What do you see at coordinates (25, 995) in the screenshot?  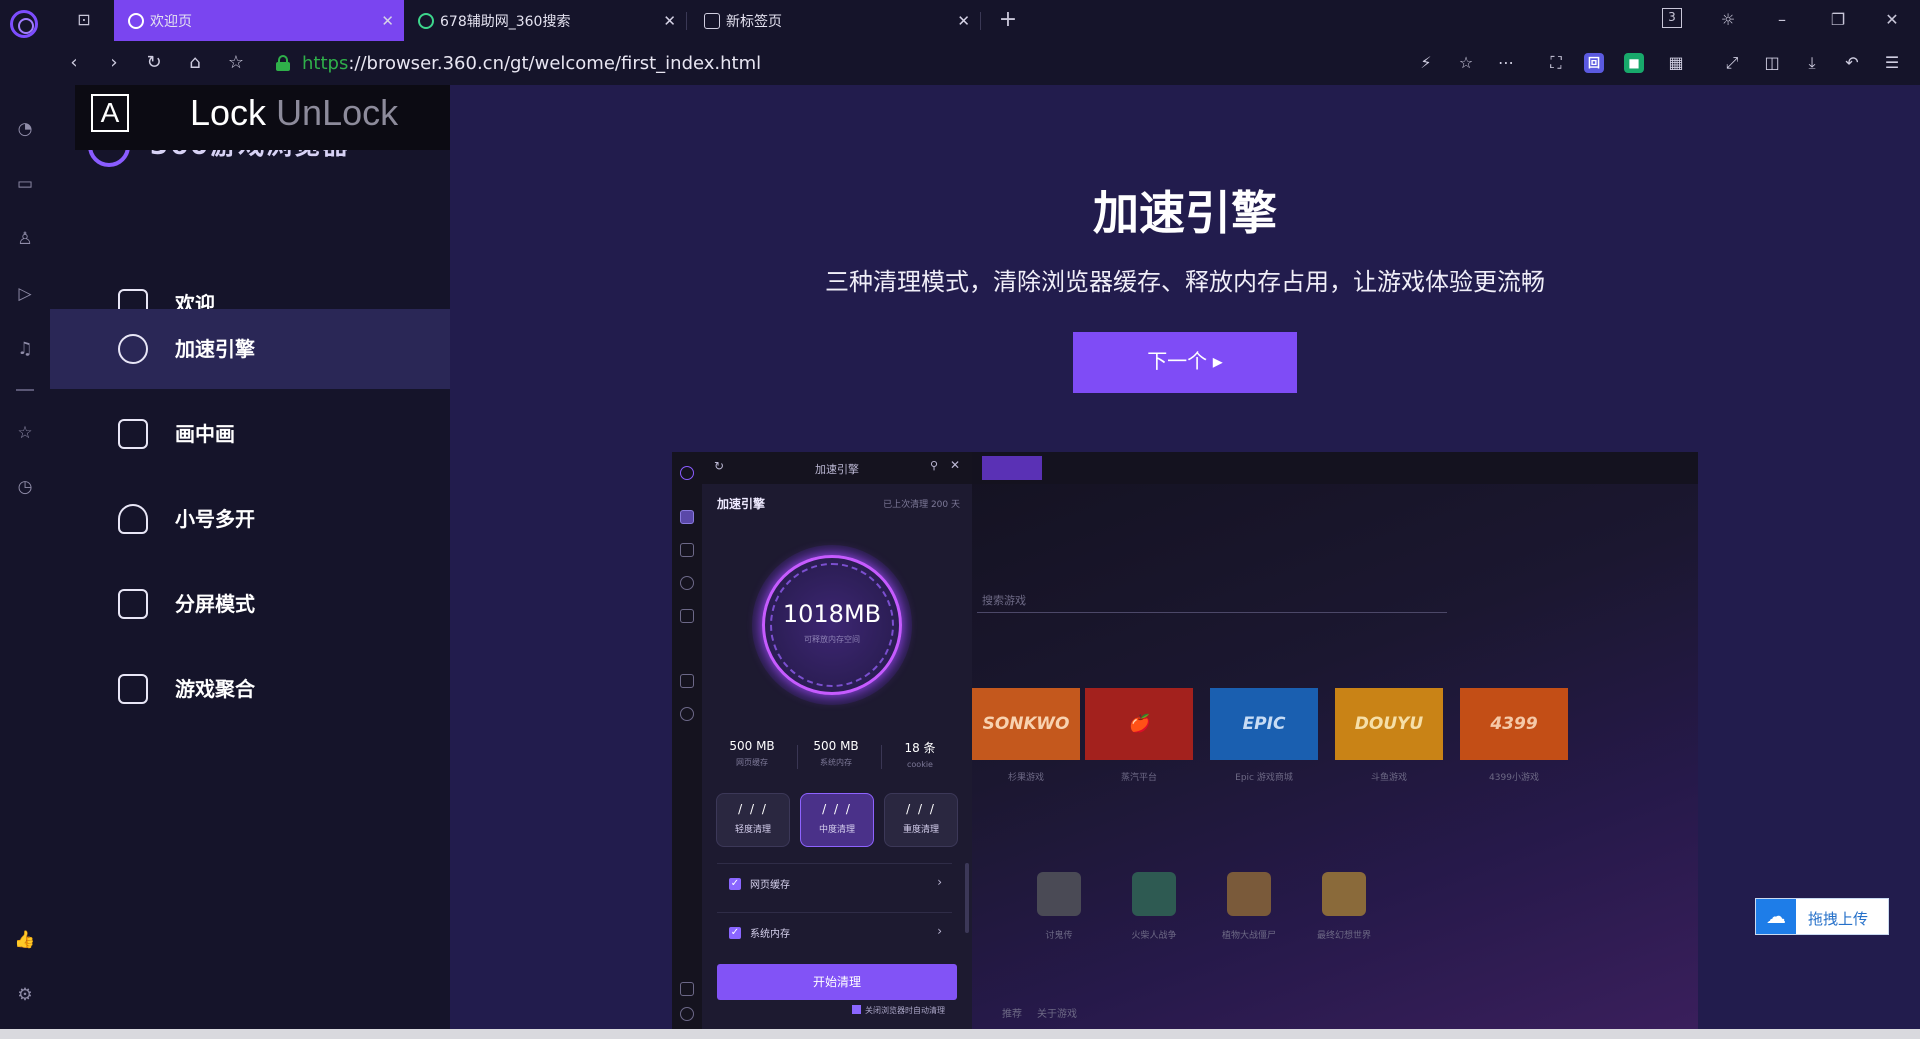 I see `settings-gear-icon: ⚙` at bounding box center [25, 995].